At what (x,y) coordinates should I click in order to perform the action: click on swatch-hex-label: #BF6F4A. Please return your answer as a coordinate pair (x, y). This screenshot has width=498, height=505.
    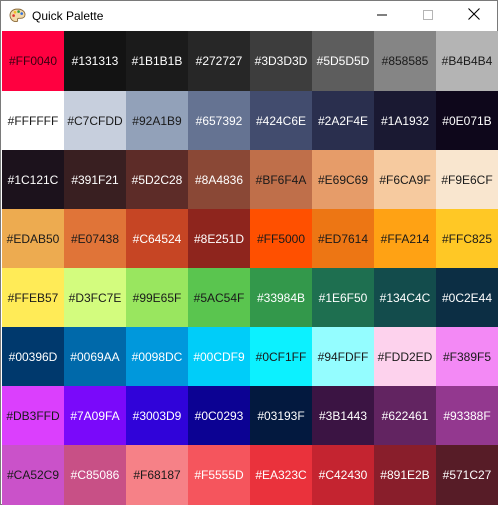
    Looking at the image, I should click on (281, 179).